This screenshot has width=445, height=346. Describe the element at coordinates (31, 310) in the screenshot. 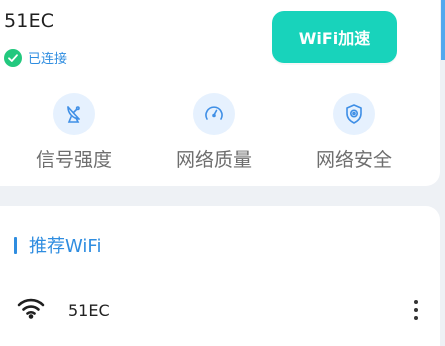

I see `wifi-icon` at that location.